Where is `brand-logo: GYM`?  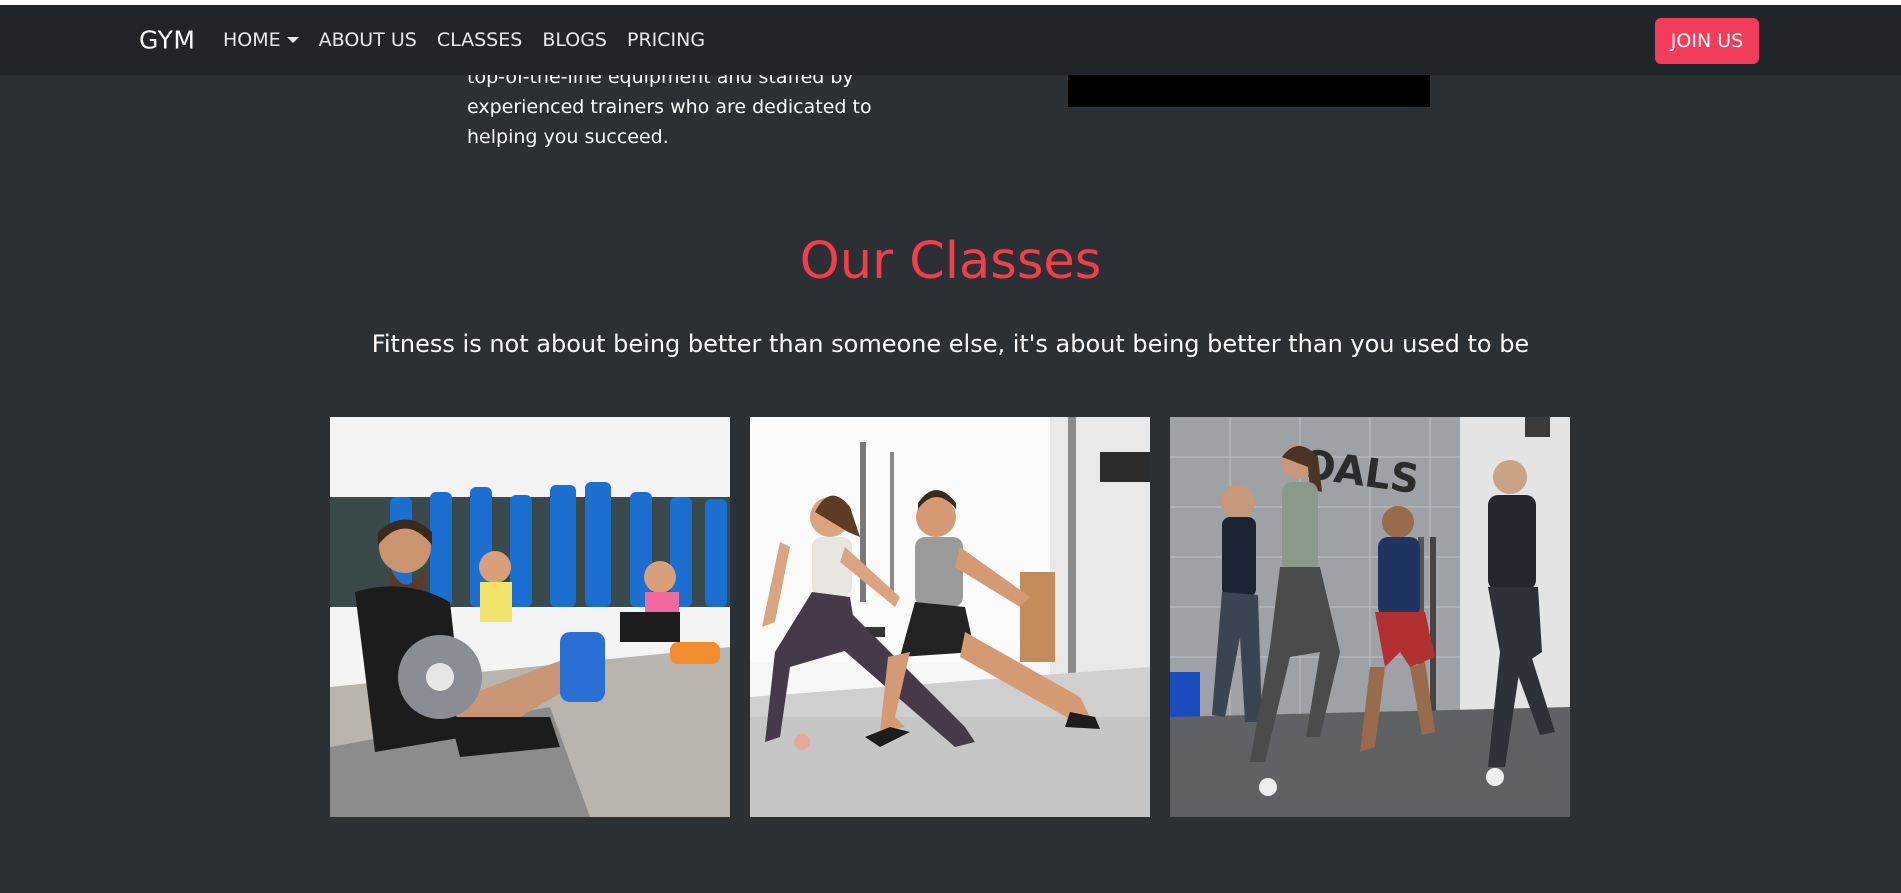 brand-logo: GYM is located at coordinates (167, 40).